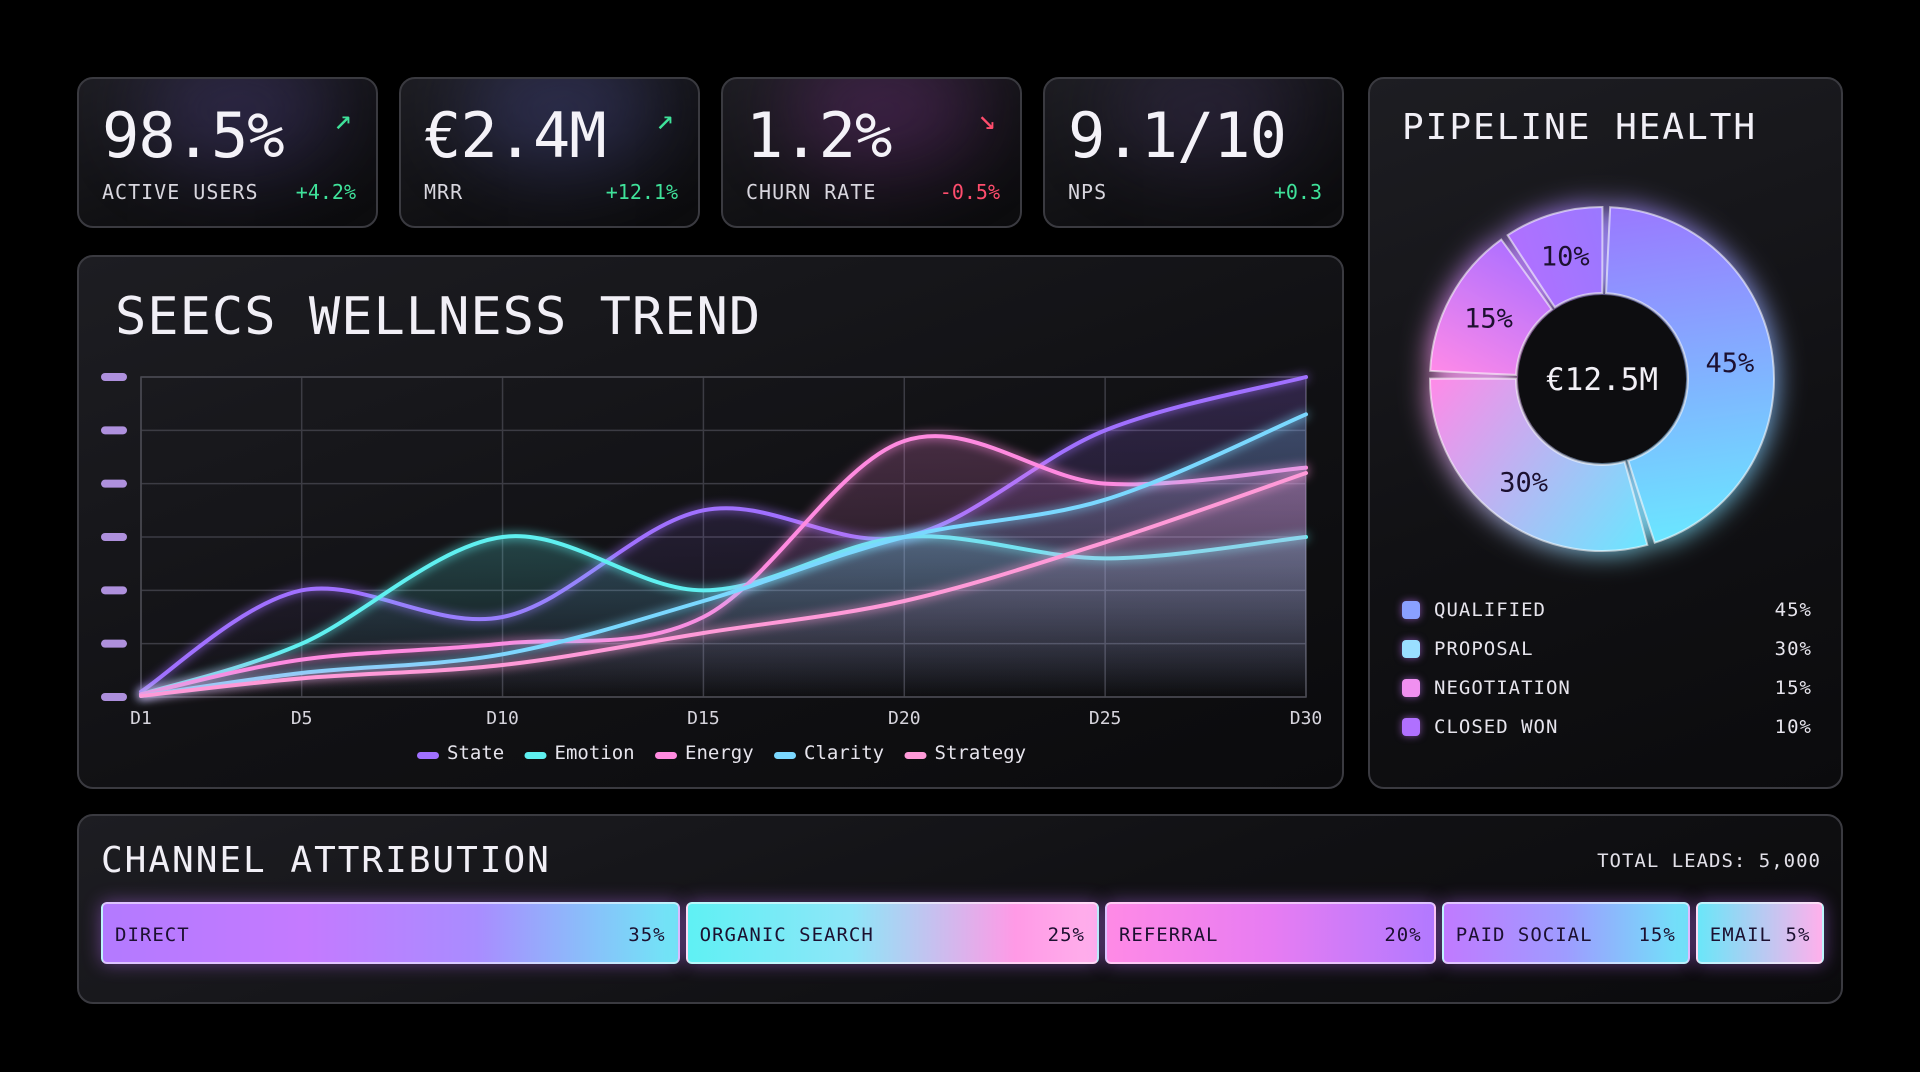  Describe the element at coordinates (811, 192) in the screenshot. I see `kpi-label: CHURN RATE` at that location.